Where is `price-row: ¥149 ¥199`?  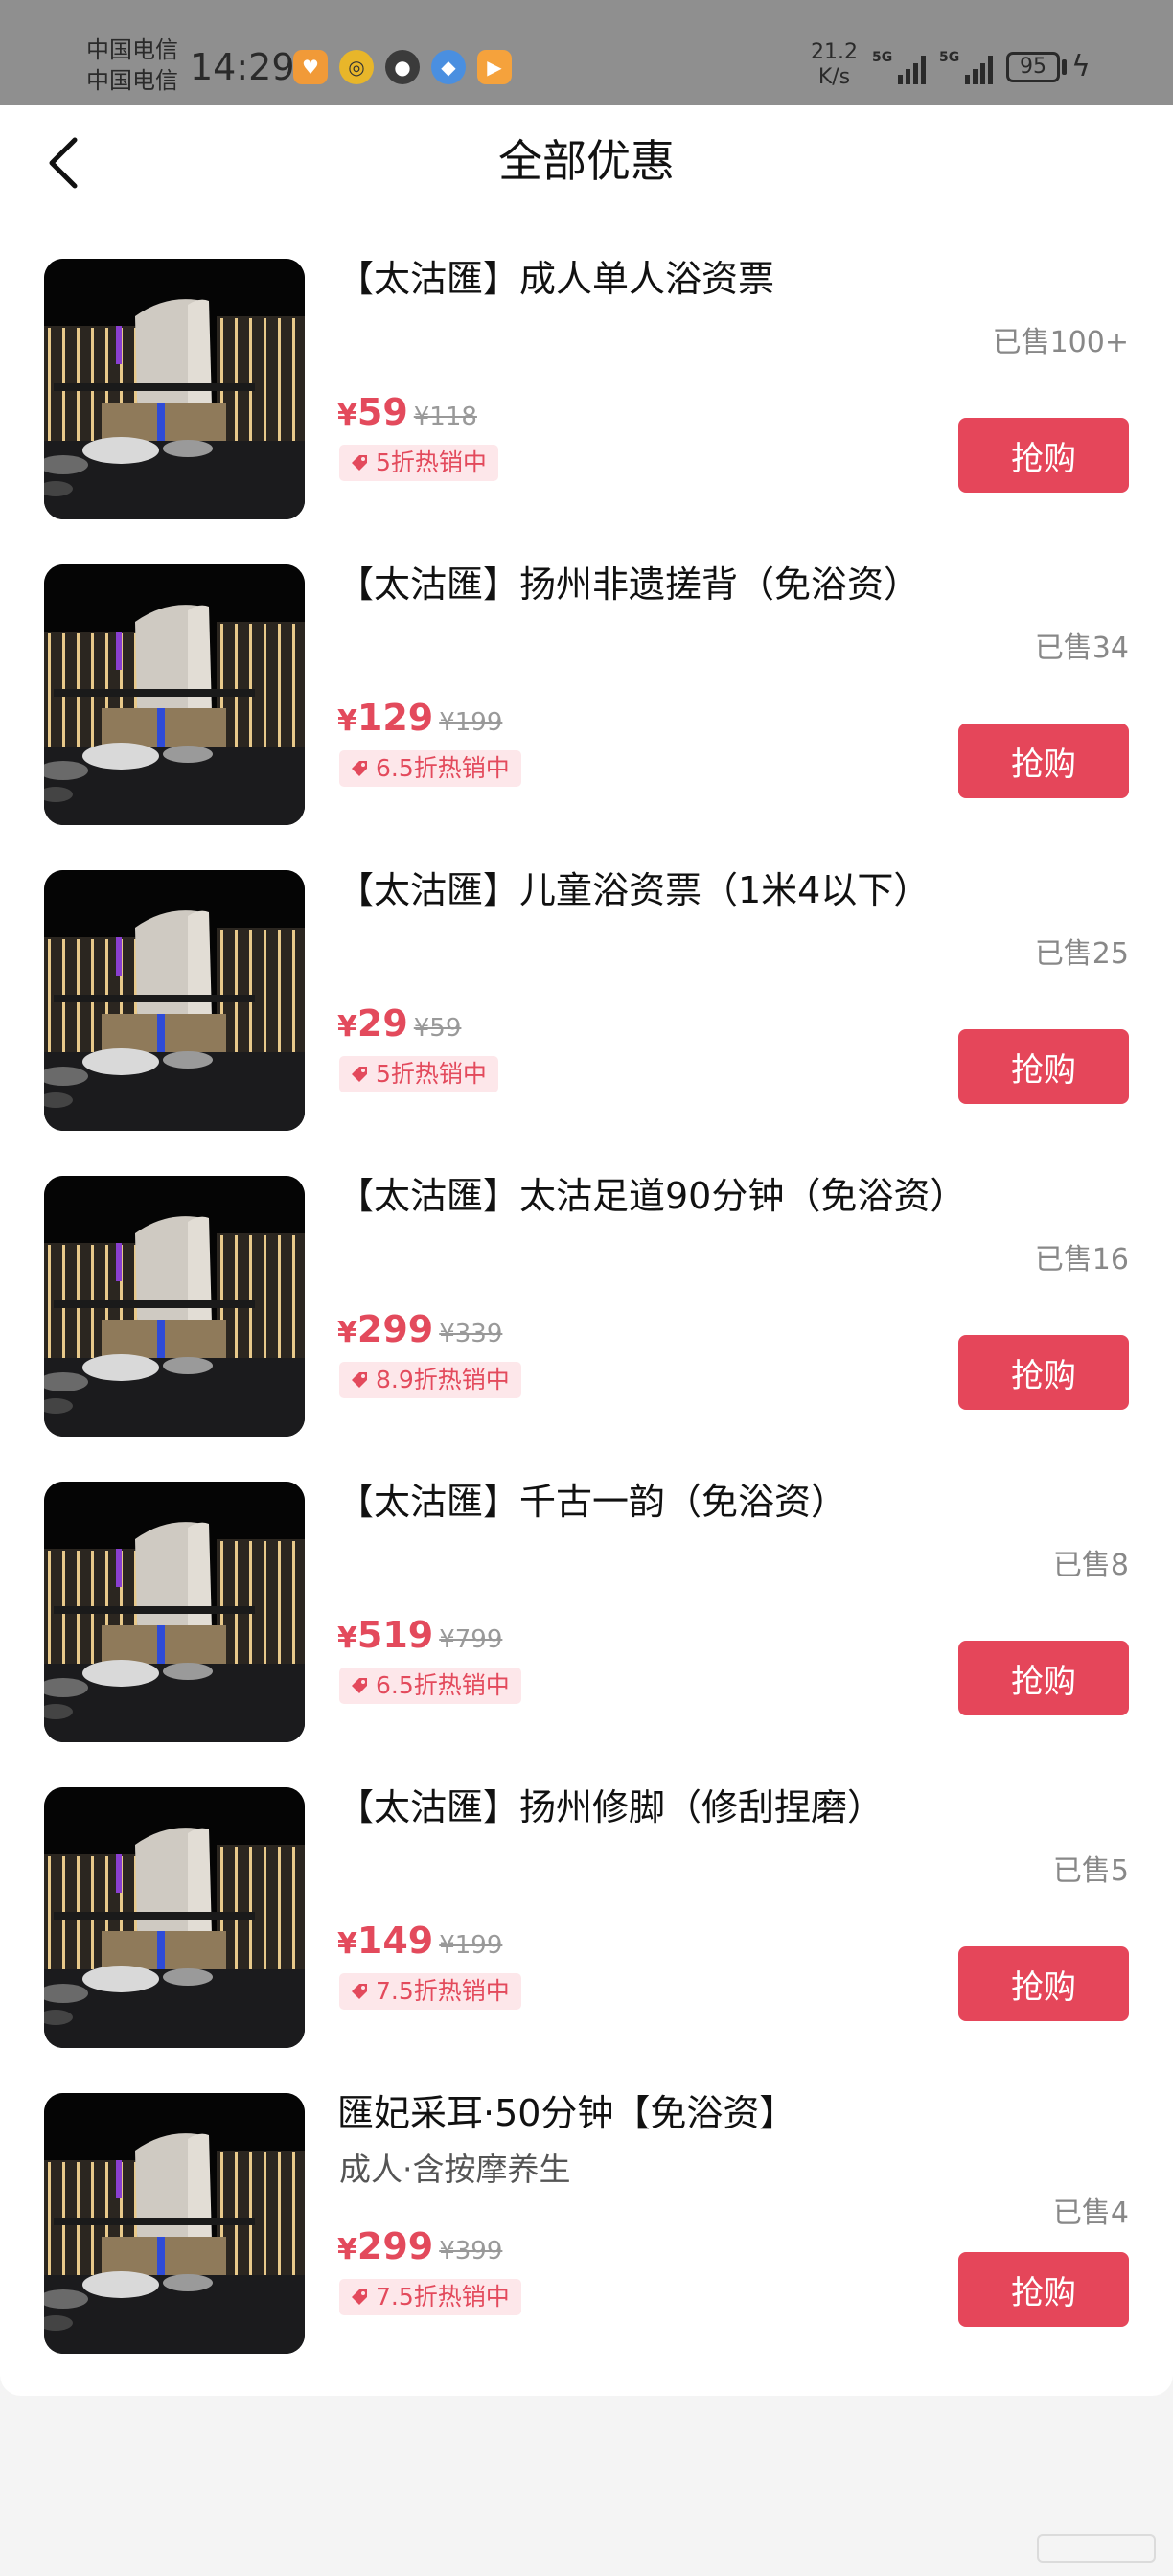 price-row: ¥149 ¥199 is located at coordinates (420, 1942).